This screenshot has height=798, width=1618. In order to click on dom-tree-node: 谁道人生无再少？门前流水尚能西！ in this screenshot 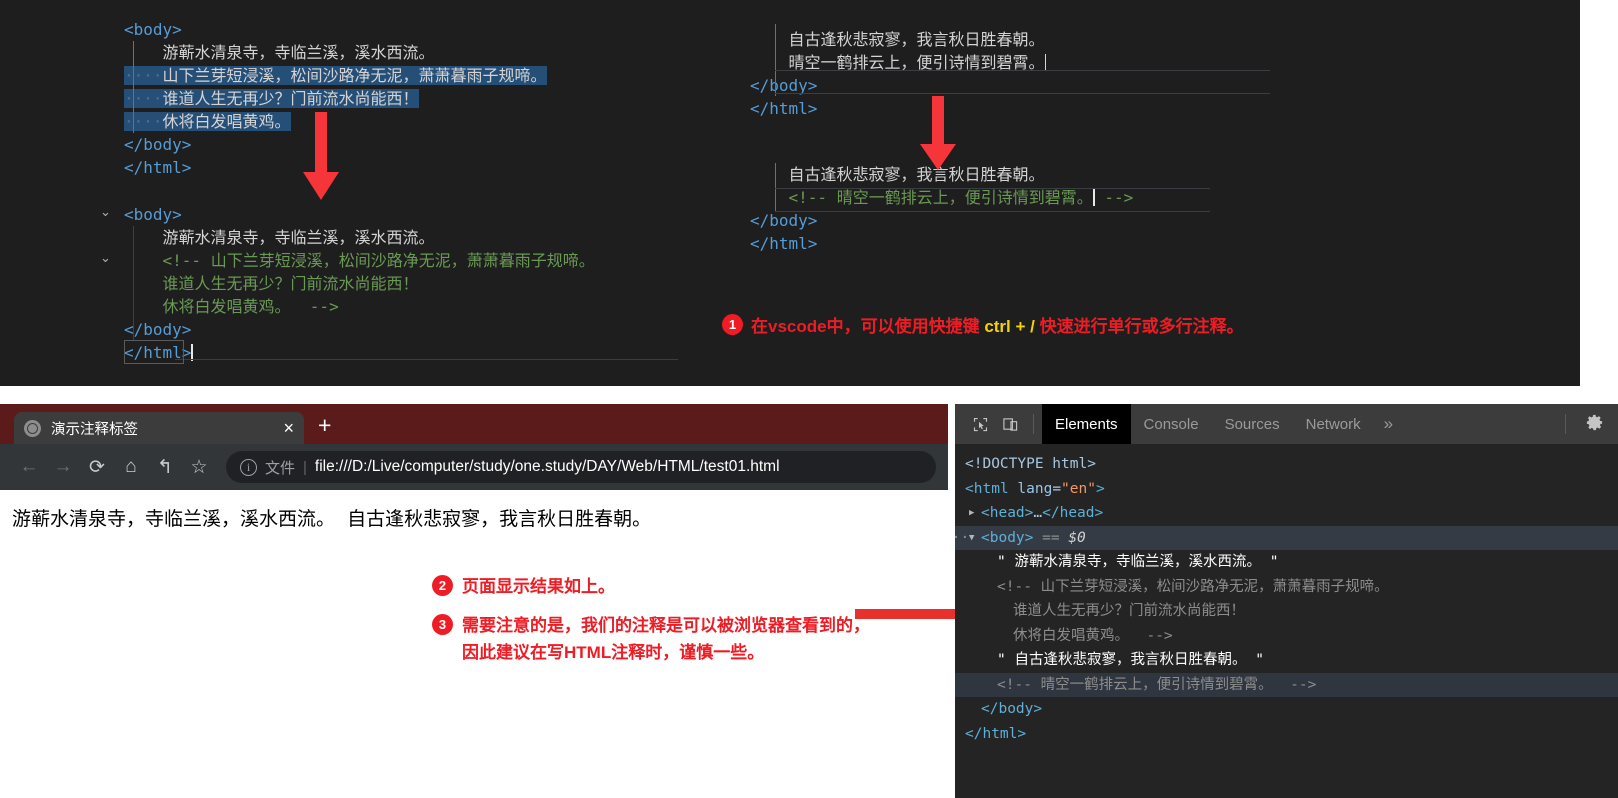, I will do `click(1286, 611)`.